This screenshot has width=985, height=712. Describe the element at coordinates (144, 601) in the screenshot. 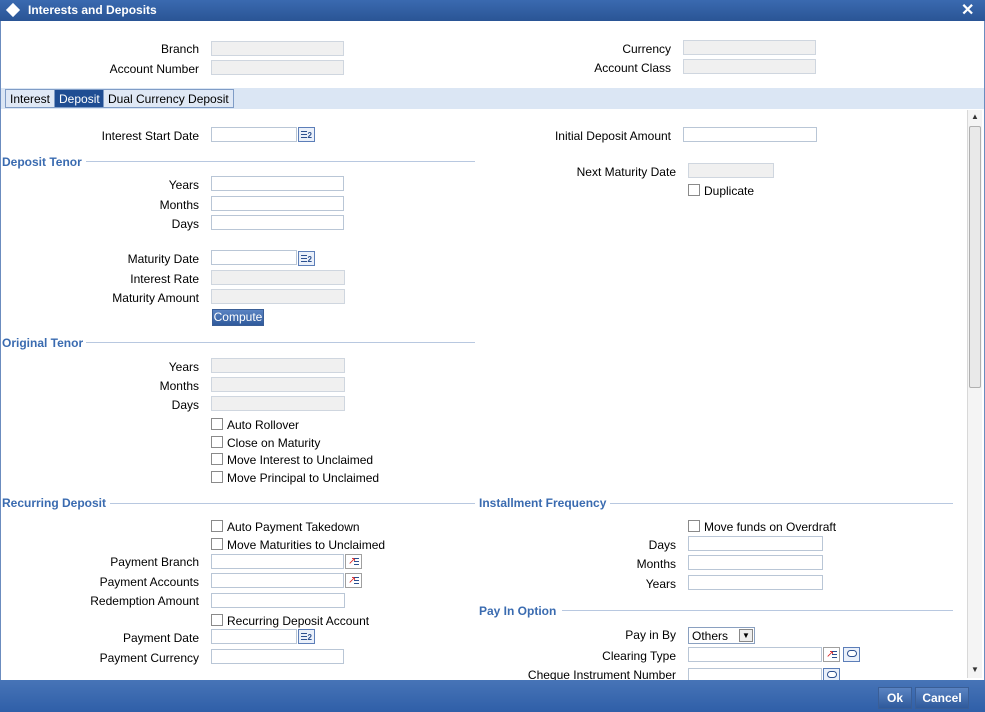

I see `redemption-amount-label: Redemption Amount` at that location.